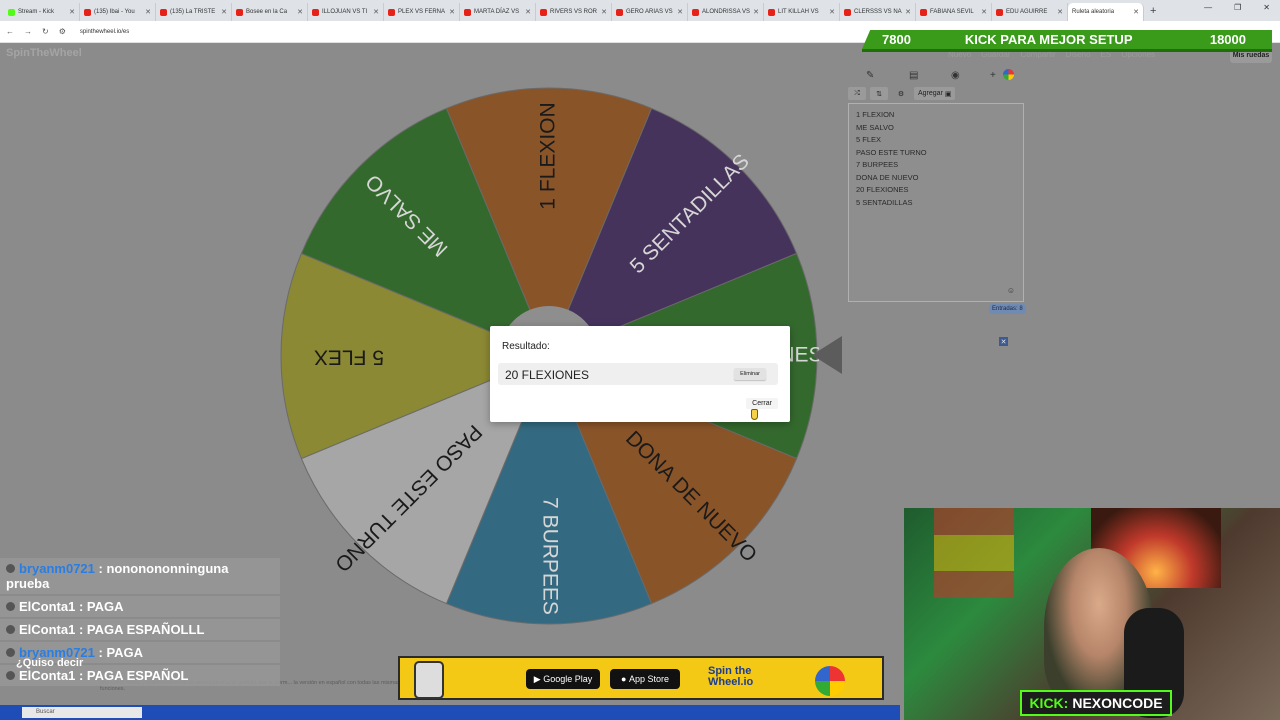 This screenshot has height=720, width=1280. I want to click on browser-tab: (135) La TRISTE ✕, so click(194, 12).